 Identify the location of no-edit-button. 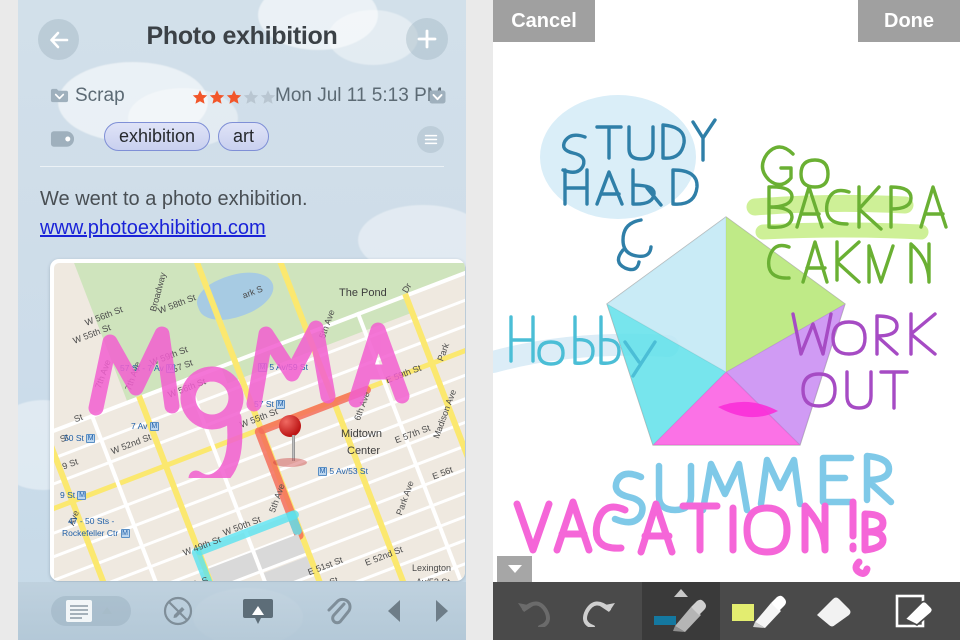
(178, 611).